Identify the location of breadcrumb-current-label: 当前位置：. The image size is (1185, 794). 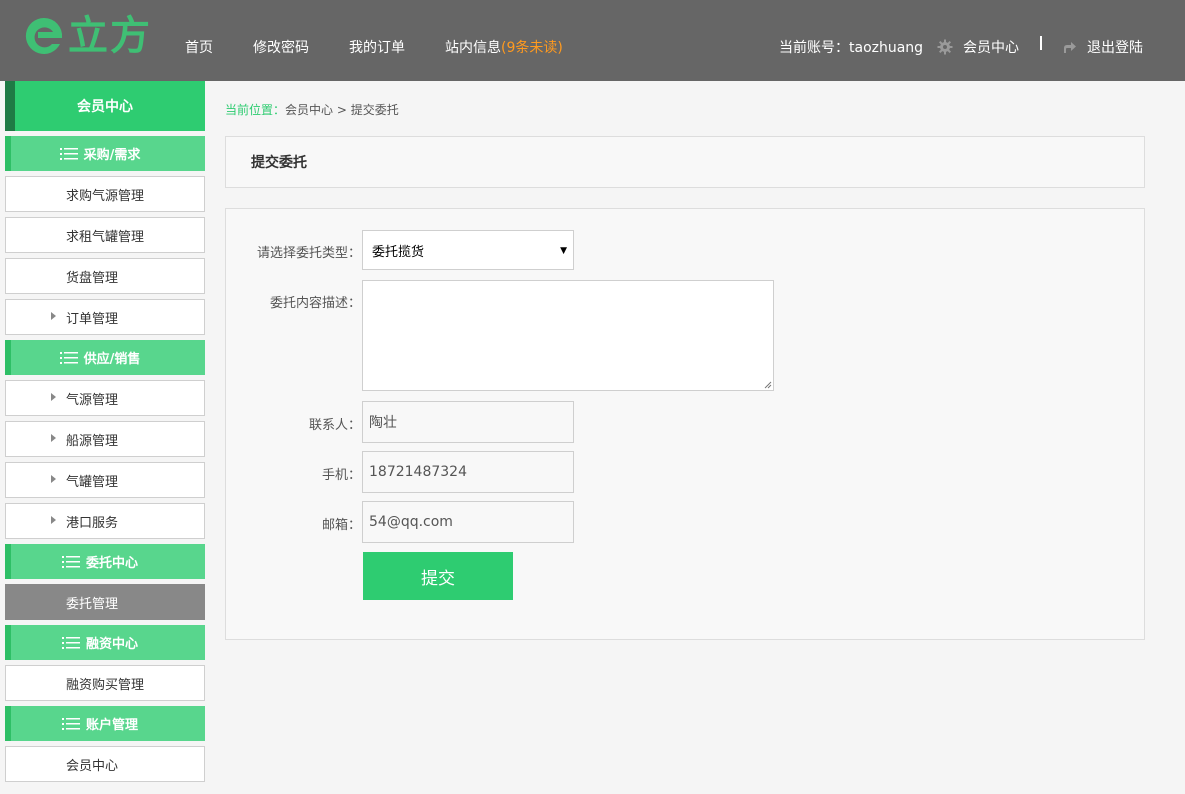
(255, 110).